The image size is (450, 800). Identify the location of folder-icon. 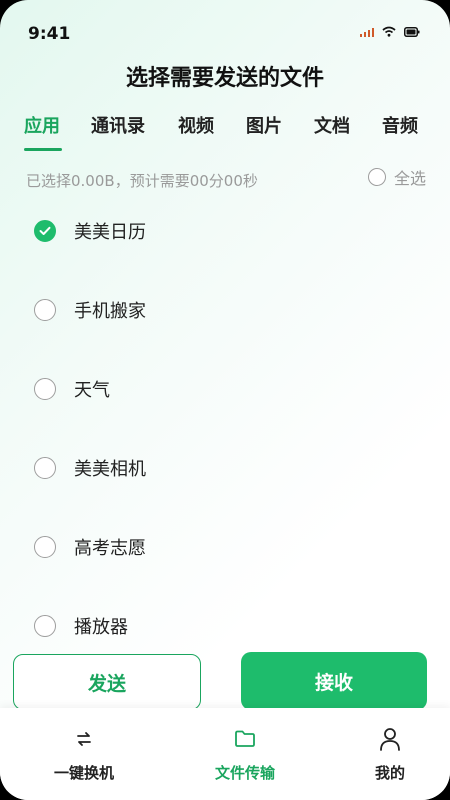
(245, 739).